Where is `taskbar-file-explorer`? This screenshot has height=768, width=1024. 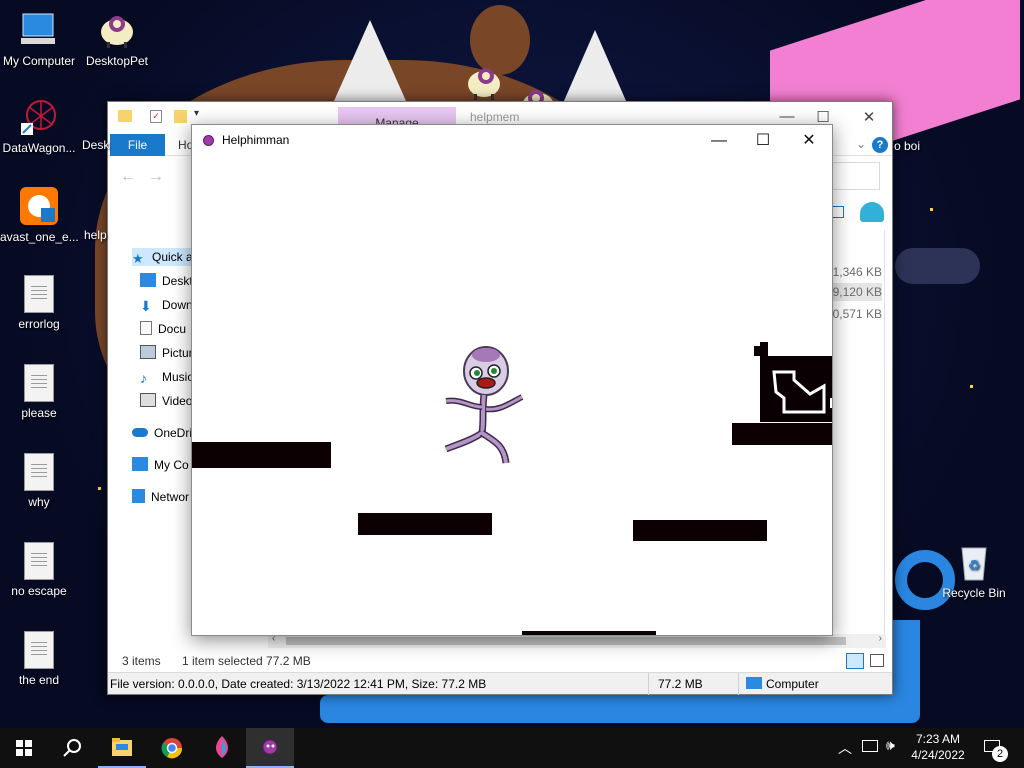 taskbar-file-explorer is located at coordinates (122, 748).